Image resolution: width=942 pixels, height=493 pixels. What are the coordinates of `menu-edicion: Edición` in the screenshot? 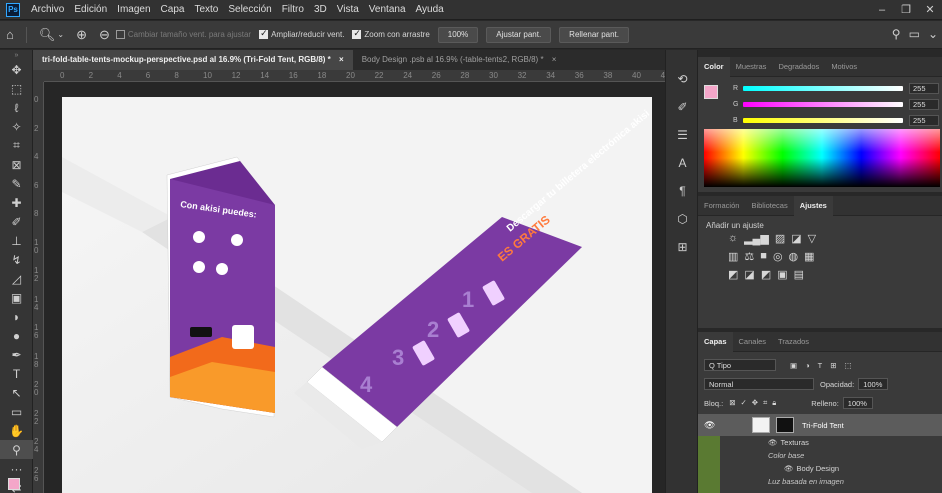 It's located at (90, 10).